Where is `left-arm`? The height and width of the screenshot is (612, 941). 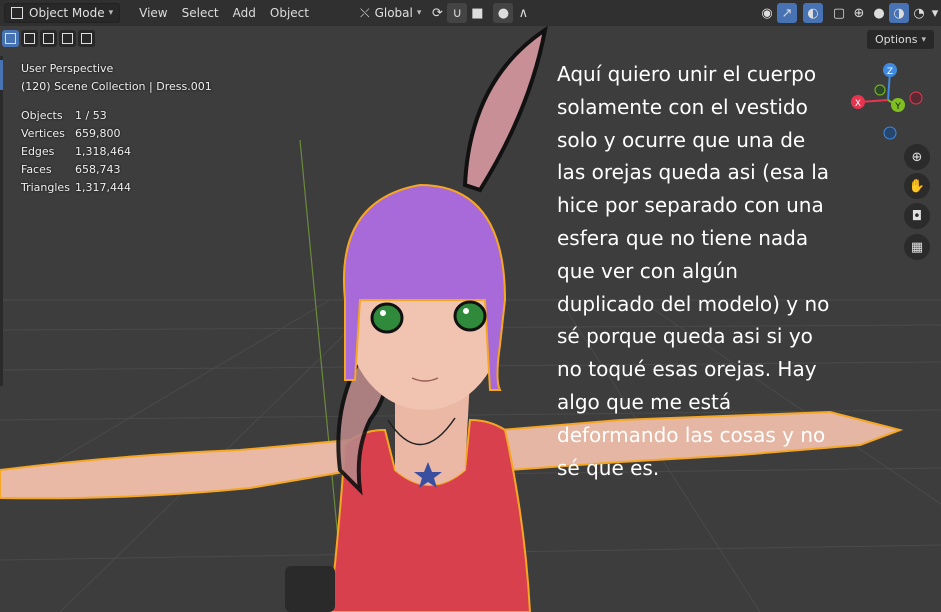
left-arm is located at coordinates (178, 469).